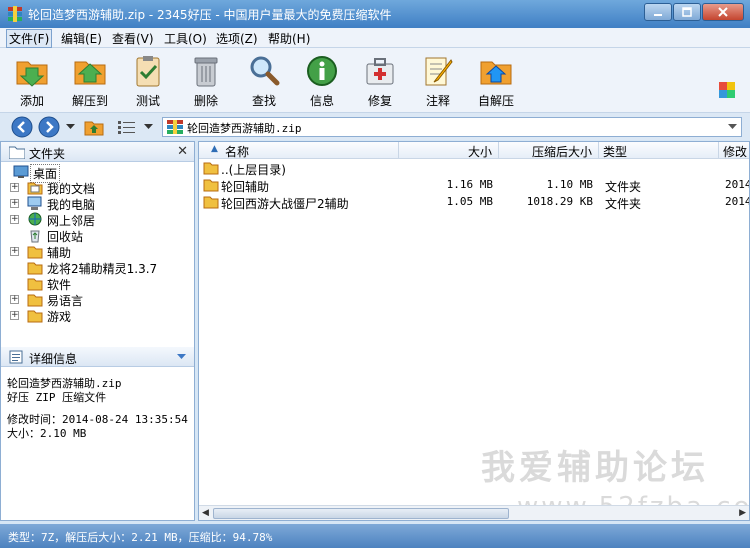 This screenshot has width=750, height=548. What do you see at coordinates (35, 219) in the screenshot?
I see `network-icon` at bounding box center [35, 219].